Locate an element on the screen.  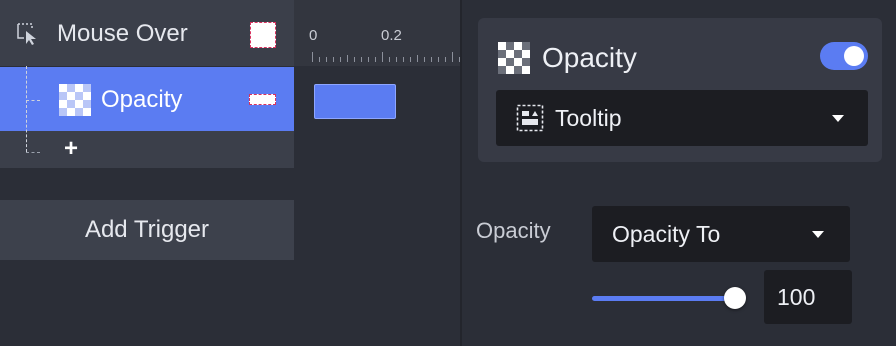
trigger-label: Mouse Over is located at coordinates (122, 33).